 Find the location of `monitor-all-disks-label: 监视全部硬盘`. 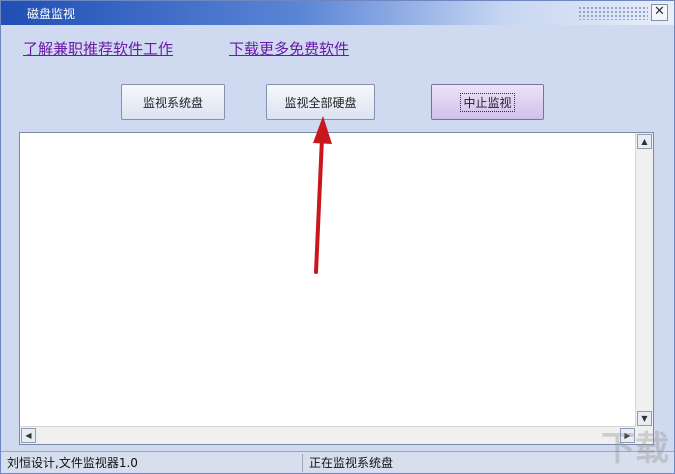

monitor-all-disks-label: 监视全部硬盘 is located at coordinates (320, 102).